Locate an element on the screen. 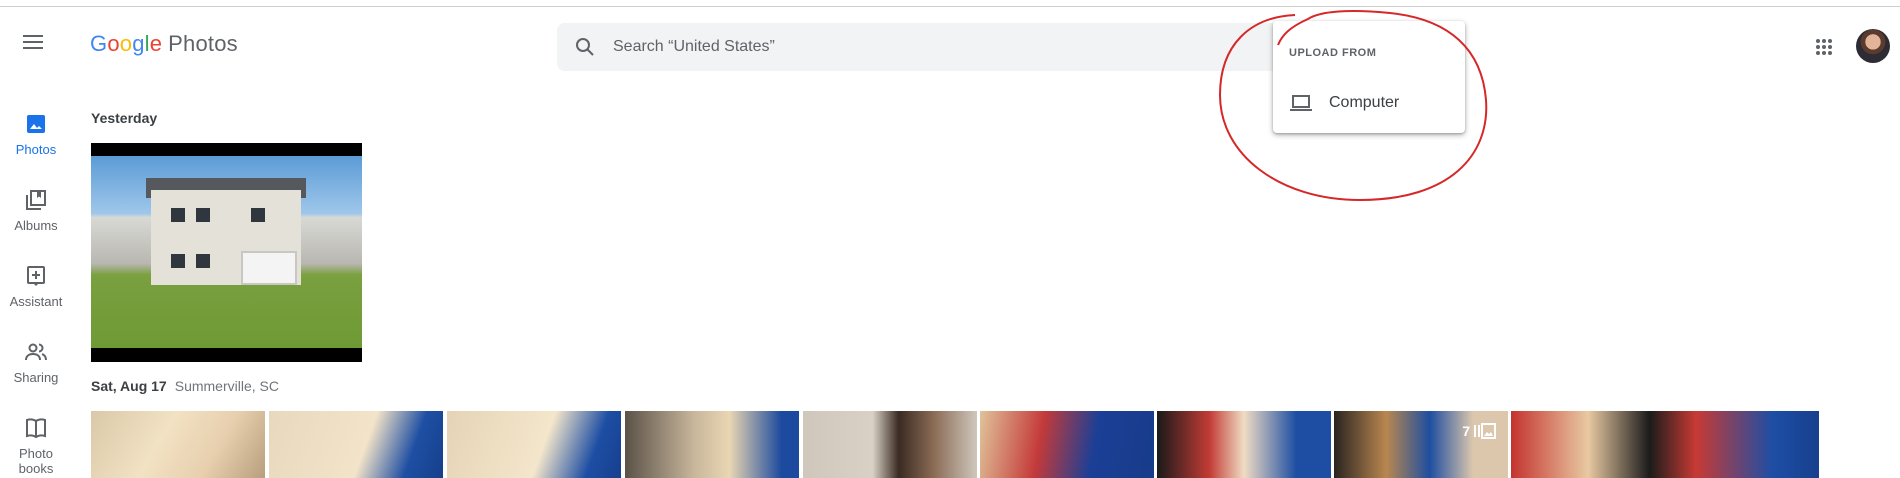 Image resolution: width=1900 pixels, height=478 pixels. sidebar-item-label: Photos is located at coordinates (36, 149).